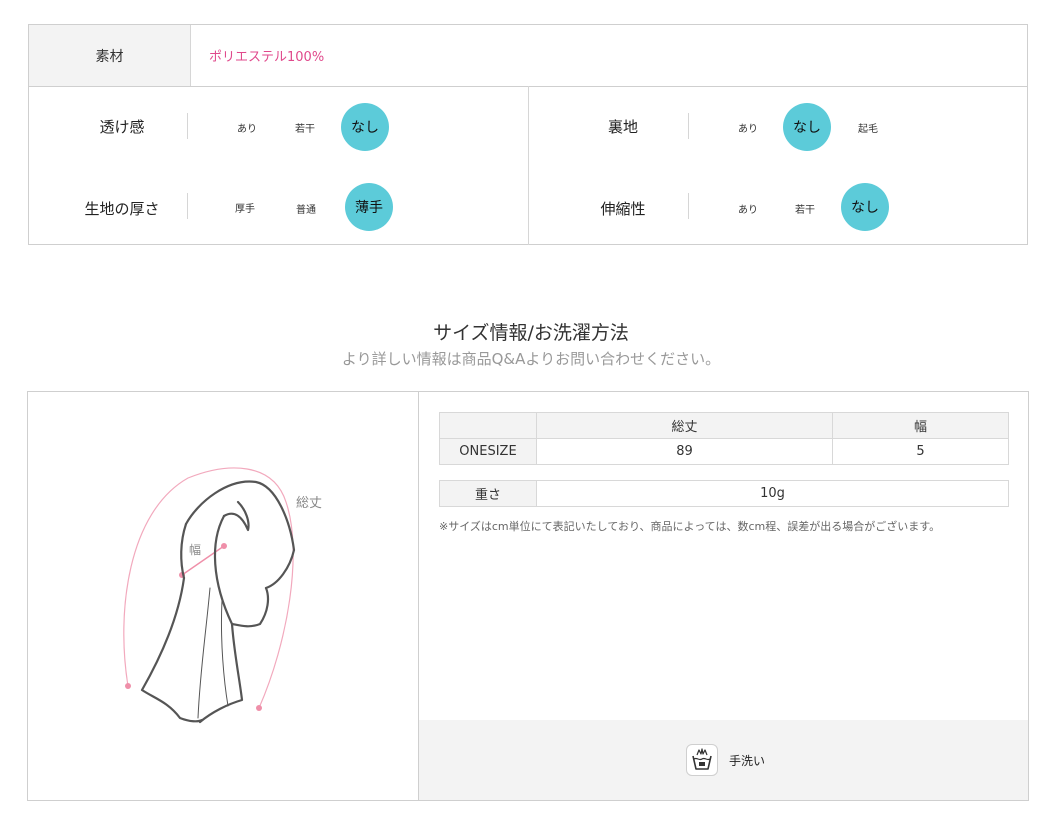 The height and width of the screenshot is (835, 1062). I want to click on attribute-divider, so click(528, 165).